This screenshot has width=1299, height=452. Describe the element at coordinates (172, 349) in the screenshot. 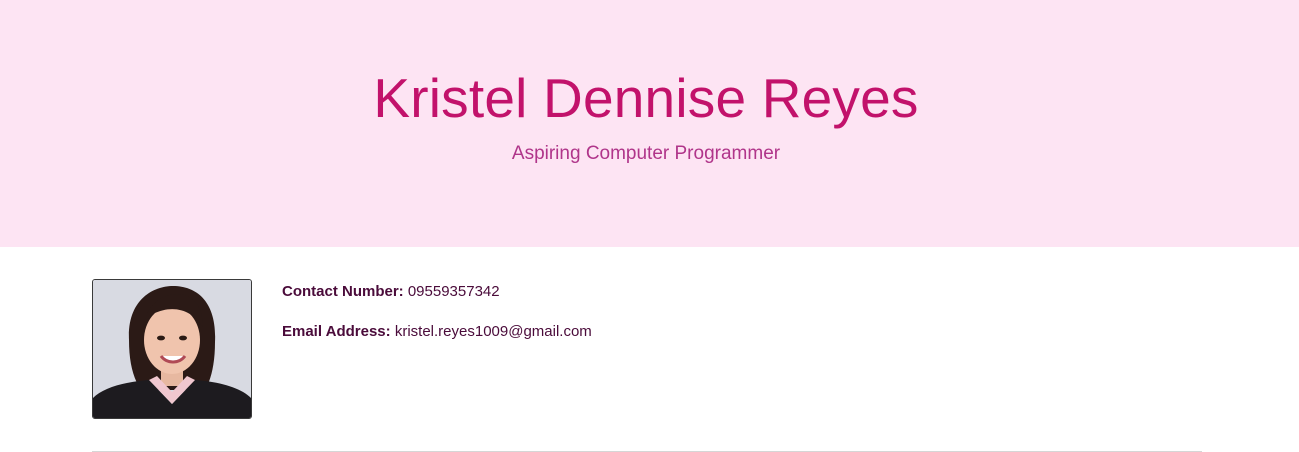

I see `profile-photo` at that location.